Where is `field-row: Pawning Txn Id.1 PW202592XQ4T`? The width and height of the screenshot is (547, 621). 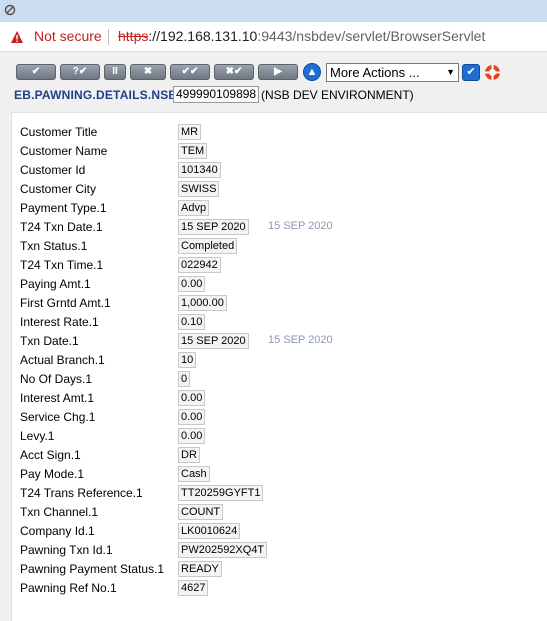
field-row: Pawning Txn Id.1 PW202592XQ4T is located at coordinates (279, 550).